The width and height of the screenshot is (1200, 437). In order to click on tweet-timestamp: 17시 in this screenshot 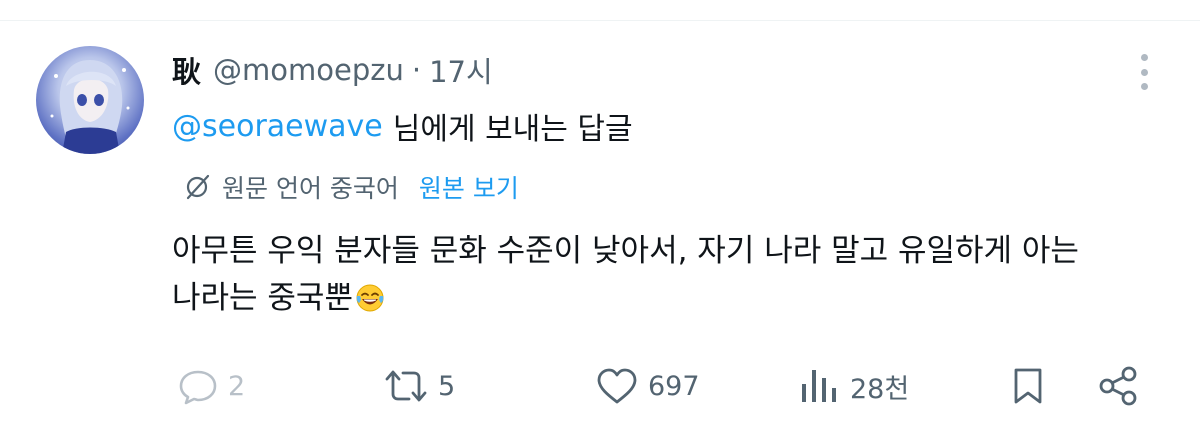, I will do `click(461, 70)`.